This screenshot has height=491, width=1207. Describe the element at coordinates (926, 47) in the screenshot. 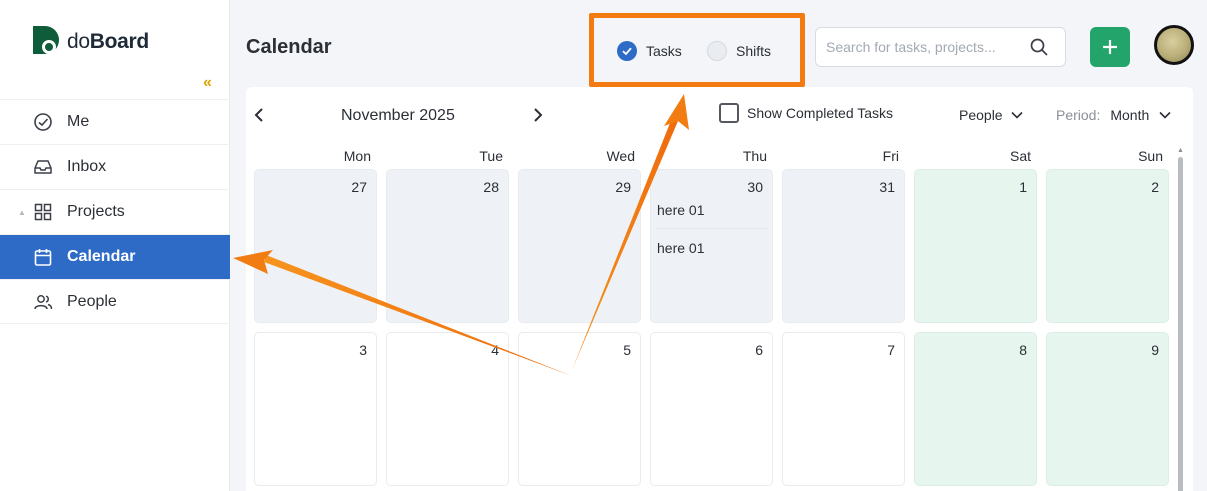

I see `search-input` at that location.